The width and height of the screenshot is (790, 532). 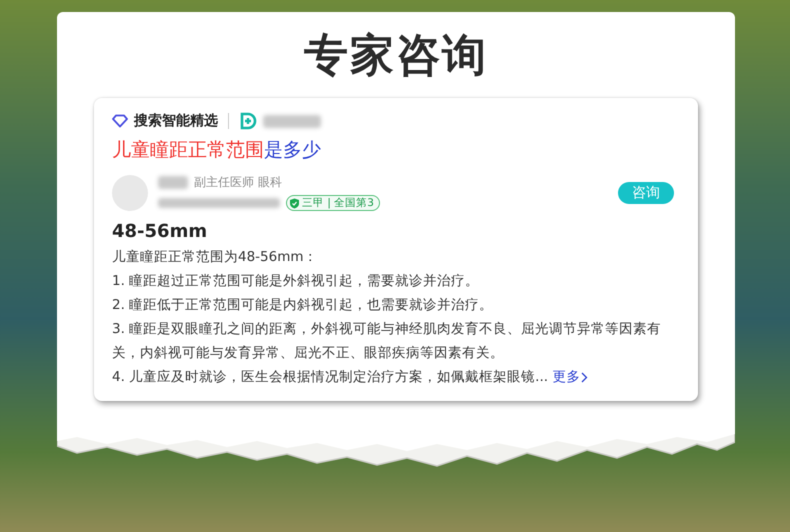 What do you see at coordinates (333, 203) in the screenshot?
I see `hospital-badge: 三甲 | 全国第3` at bounding box center [333, 203].